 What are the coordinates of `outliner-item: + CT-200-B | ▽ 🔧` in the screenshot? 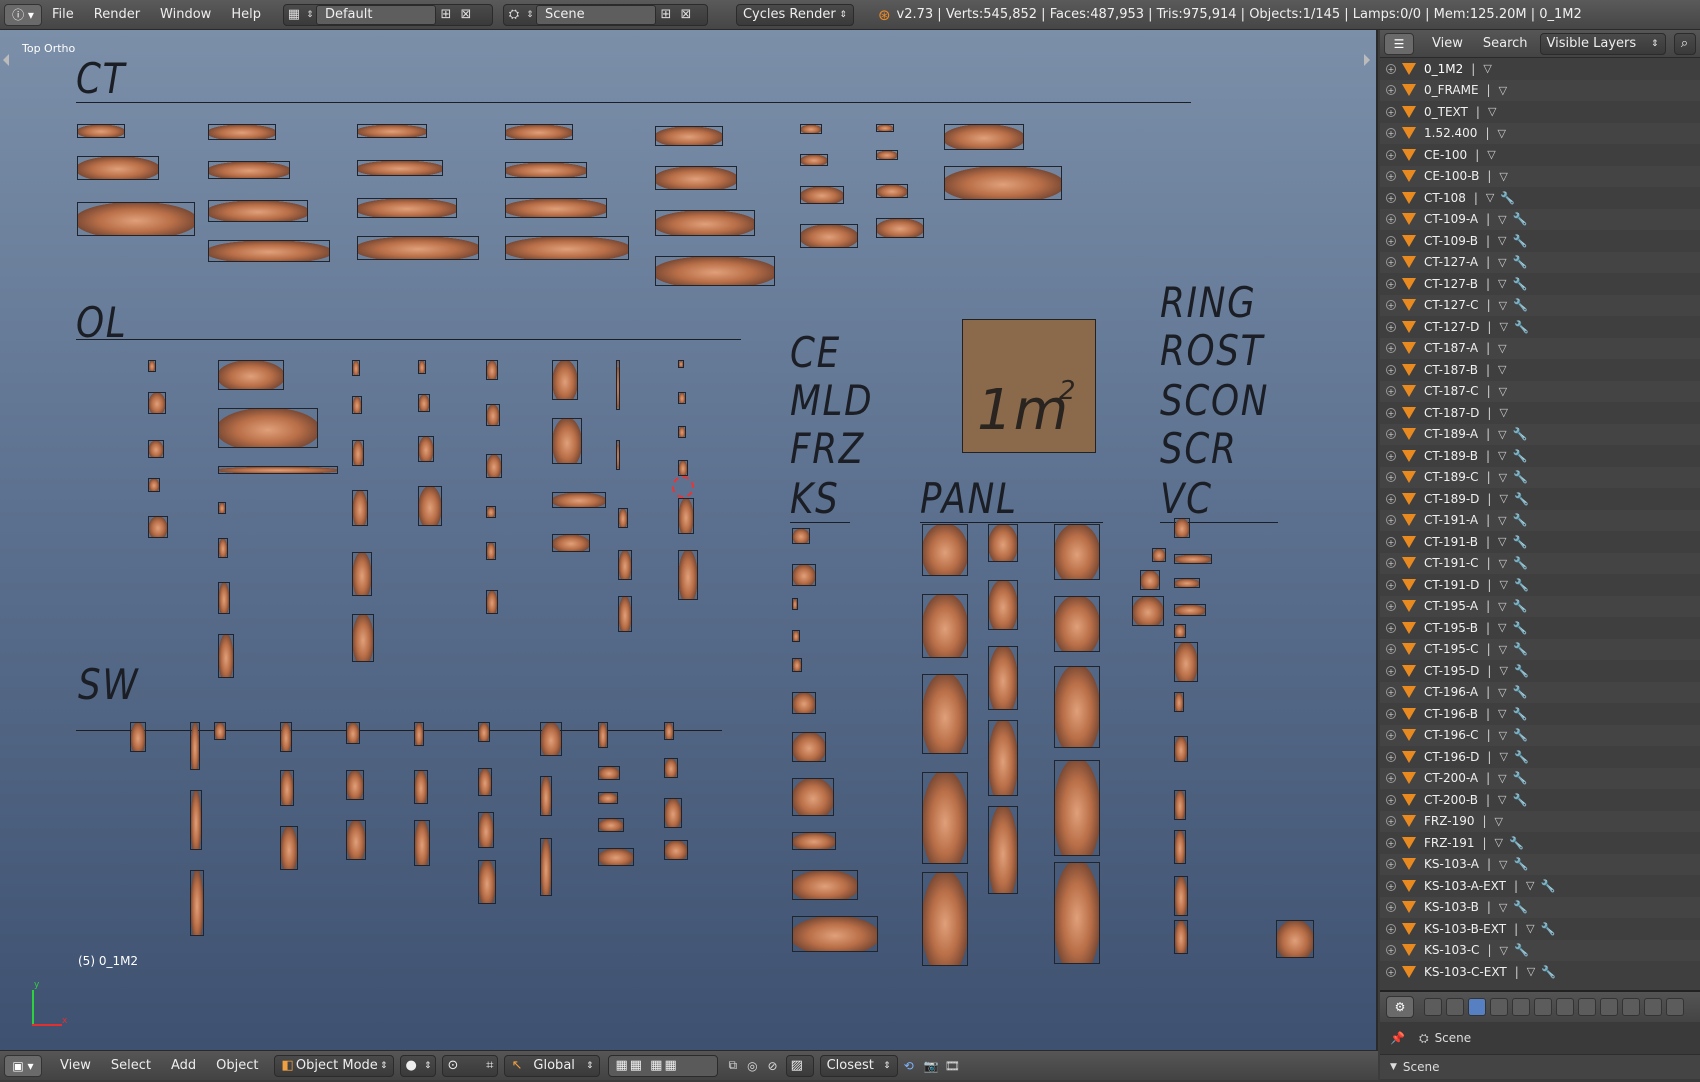 It's located at (1540, 800).